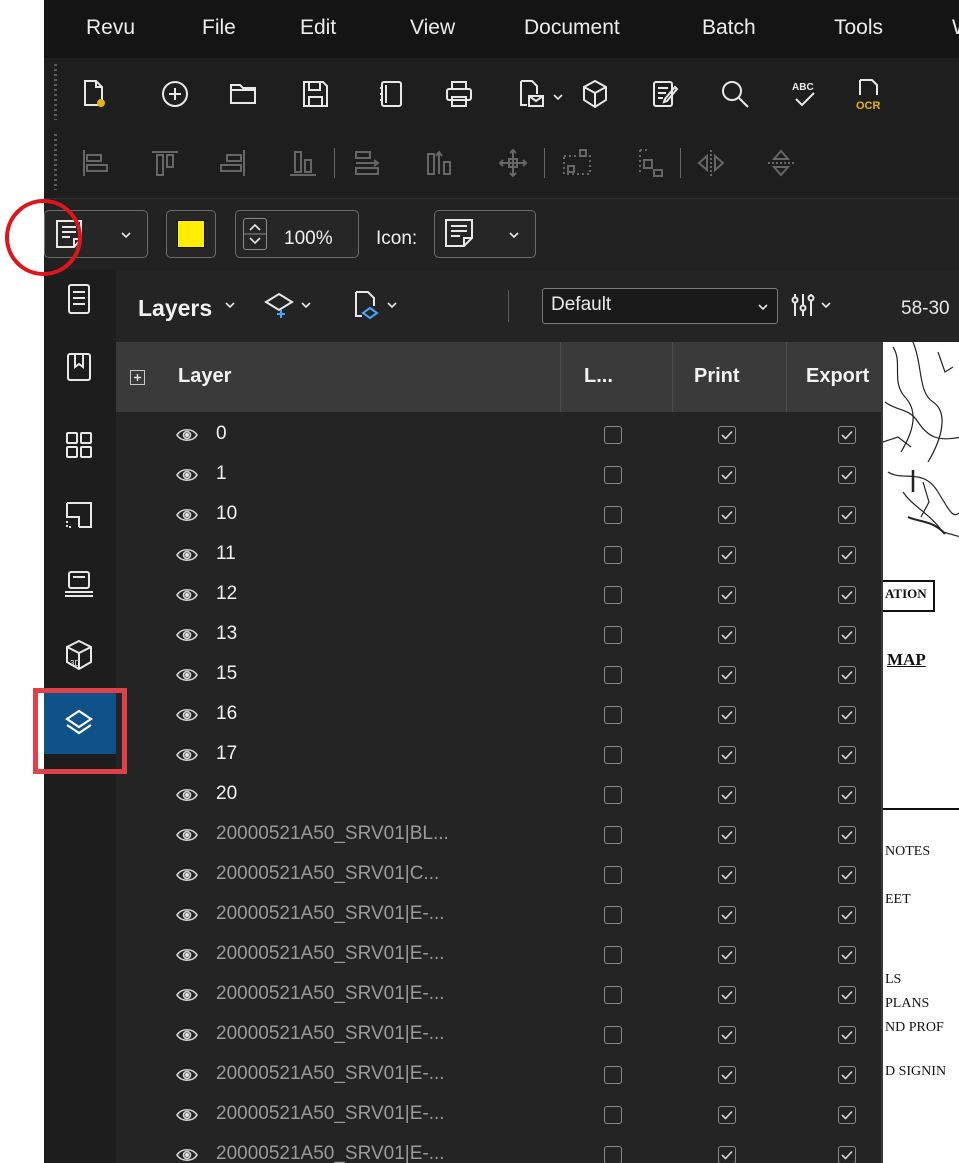 This screenshot has height=1163, width=959. What do you see at coordinates (110, 28) in the screenshot?
I see `menu-revu: Revu` at bounding box center [110, 28].